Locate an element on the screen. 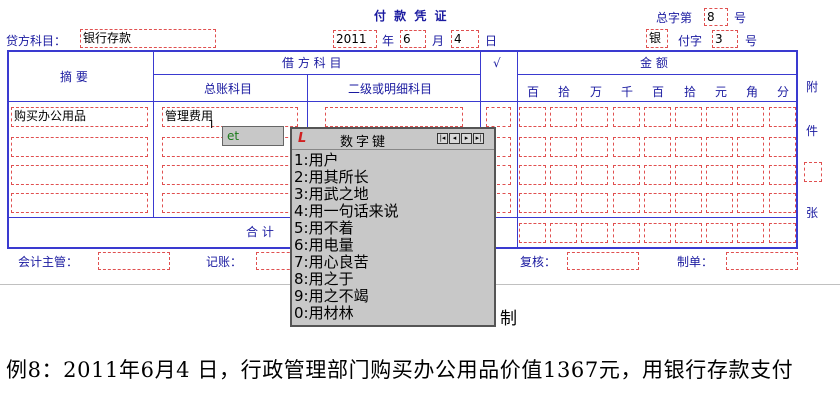  general-ledger-header: 总账科目 is located at coordinates (228, 89).